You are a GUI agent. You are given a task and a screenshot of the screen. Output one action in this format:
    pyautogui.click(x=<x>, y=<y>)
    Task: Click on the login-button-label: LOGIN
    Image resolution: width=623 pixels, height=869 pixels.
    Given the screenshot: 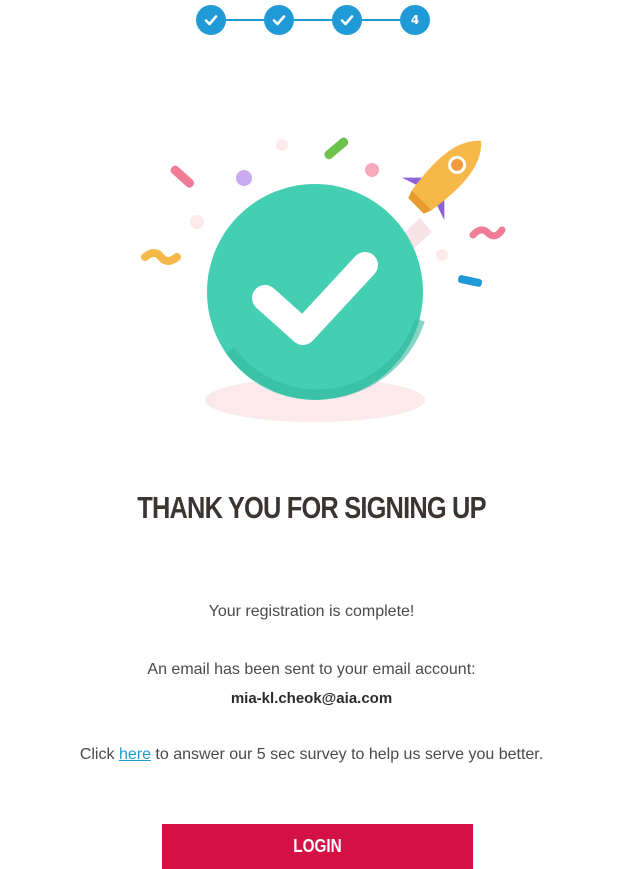 What is the action you would take?
    pyautogui.click(x=317, y=846)
    